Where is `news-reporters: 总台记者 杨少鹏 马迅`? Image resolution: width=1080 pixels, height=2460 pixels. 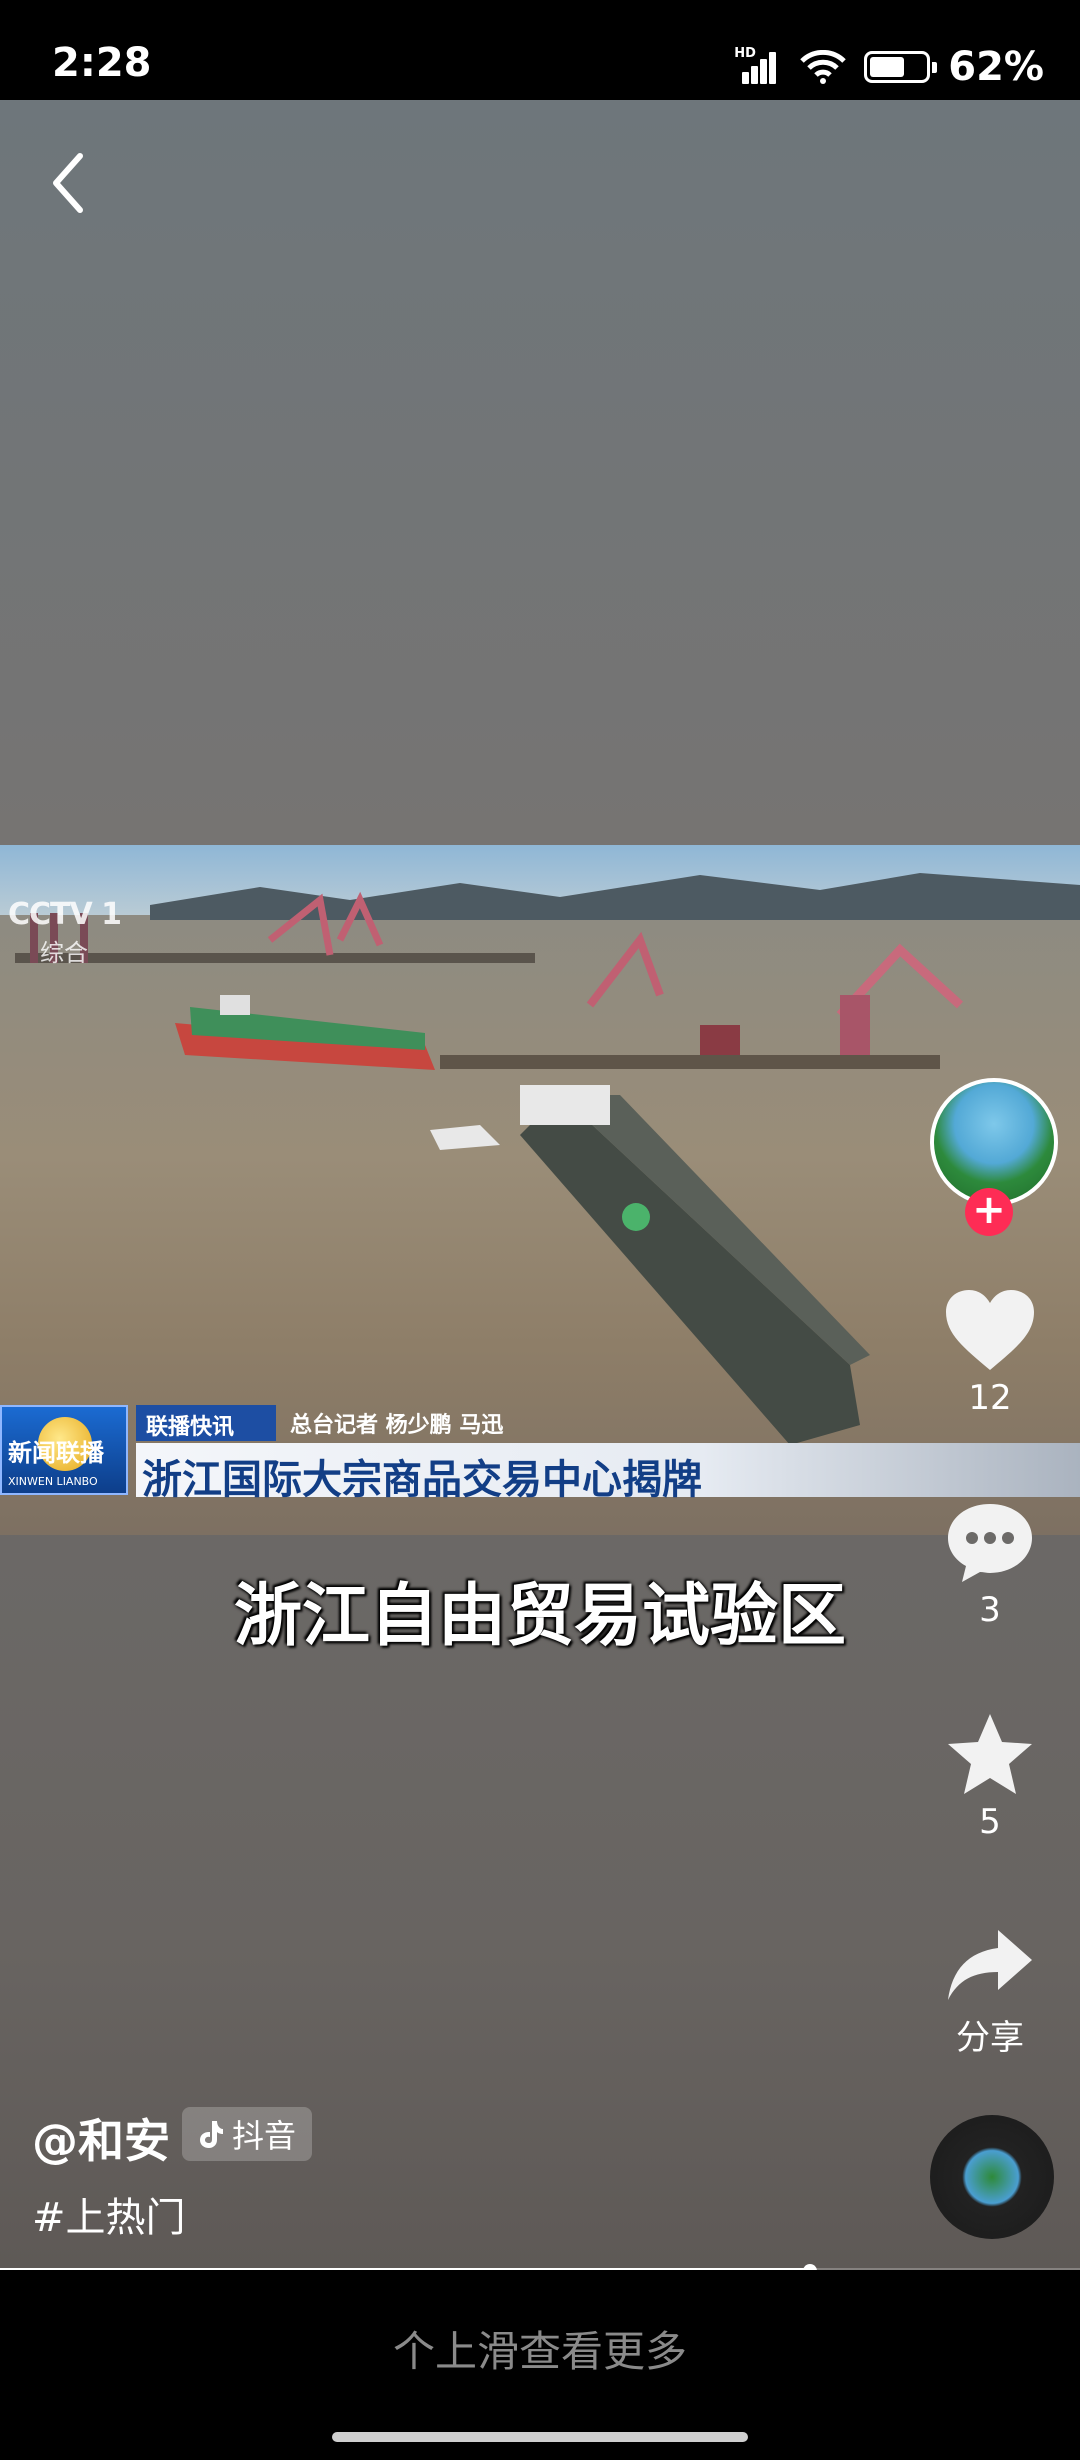
news-reporters: 总台记者 杨少鹏 马迅 is located at coordinates (397, 1425).